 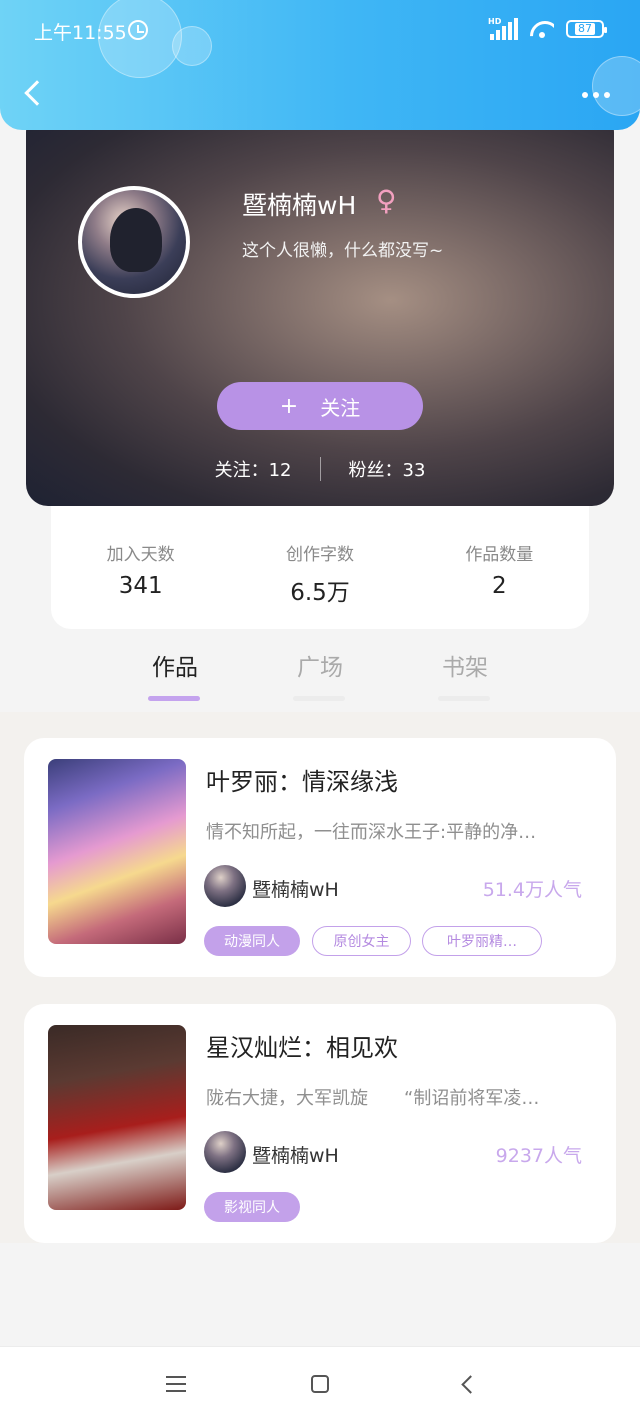 What do you see at coordinates (542, 29) in the screenshot?
I see `wifi-icon` at bounding box center [542, 29].